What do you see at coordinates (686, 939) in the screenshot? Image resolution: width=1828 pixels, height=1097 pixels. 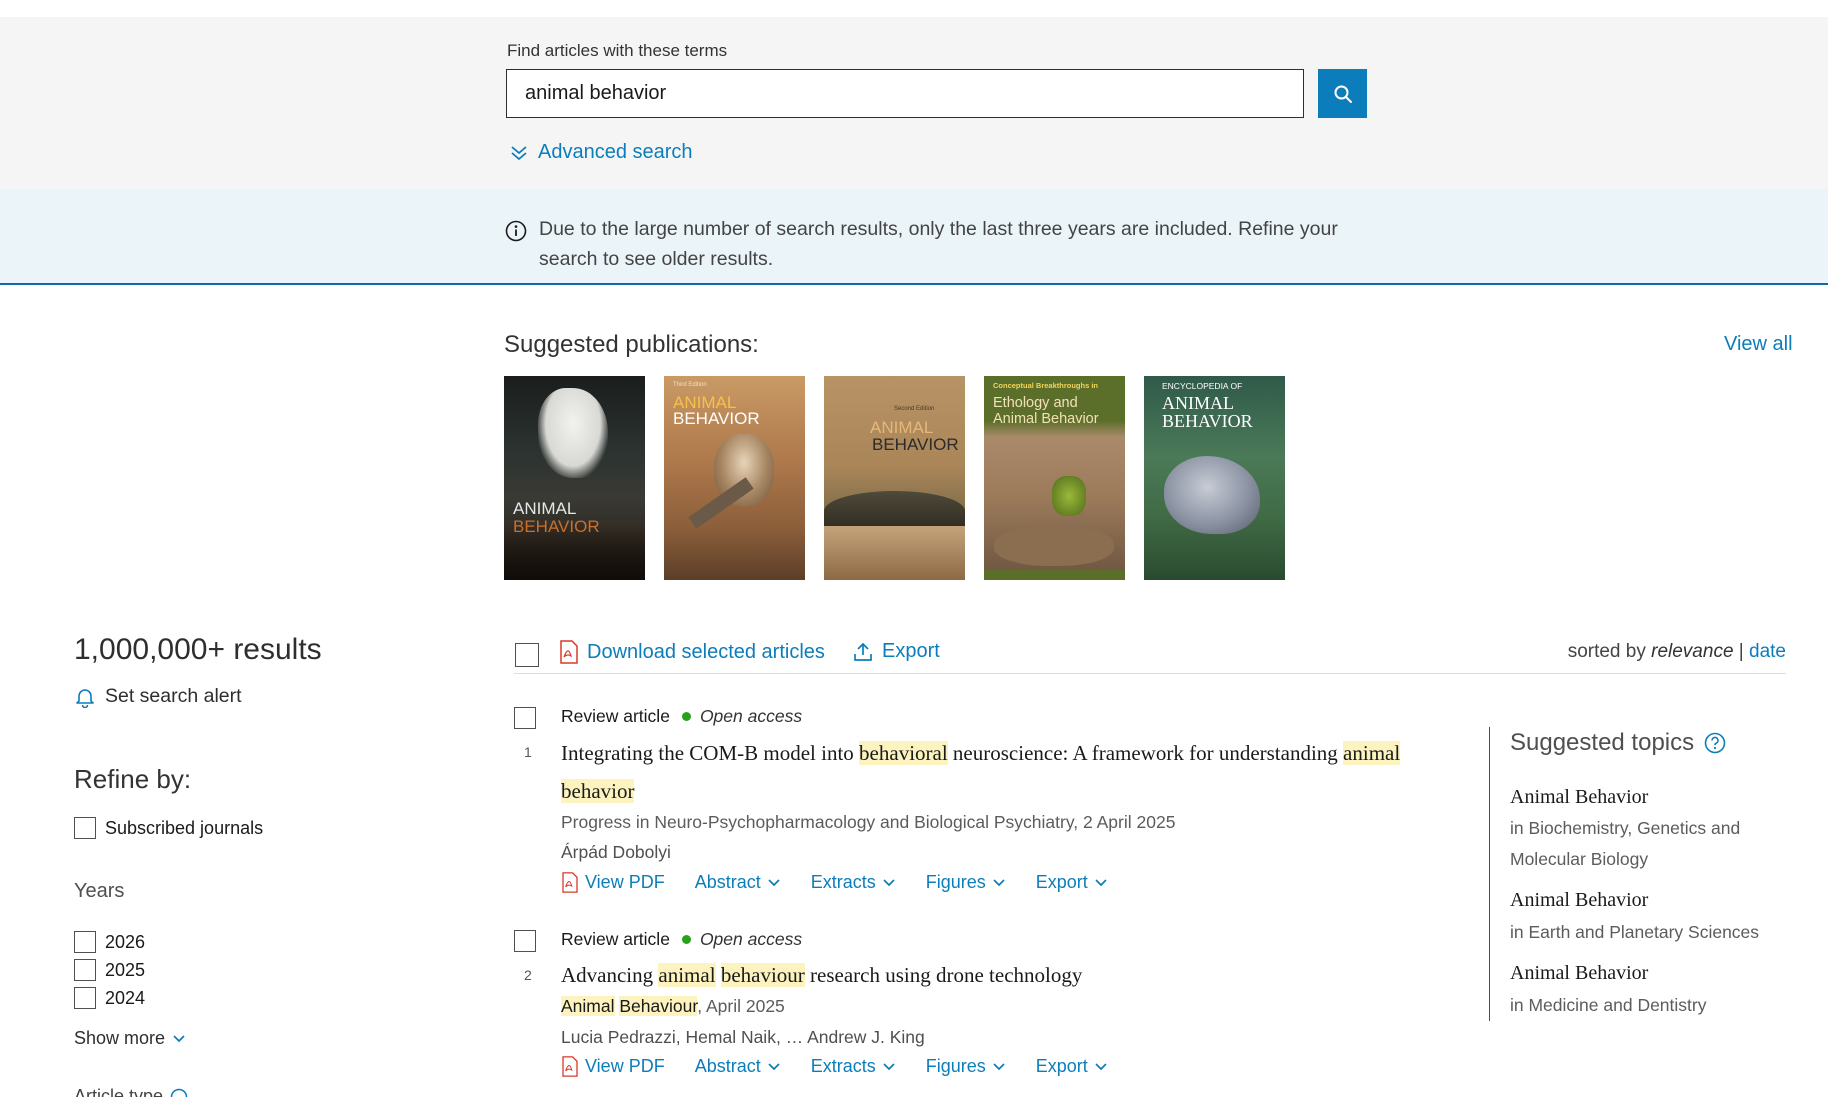 I see `open-access-dot` at bounding box center [686, 939].